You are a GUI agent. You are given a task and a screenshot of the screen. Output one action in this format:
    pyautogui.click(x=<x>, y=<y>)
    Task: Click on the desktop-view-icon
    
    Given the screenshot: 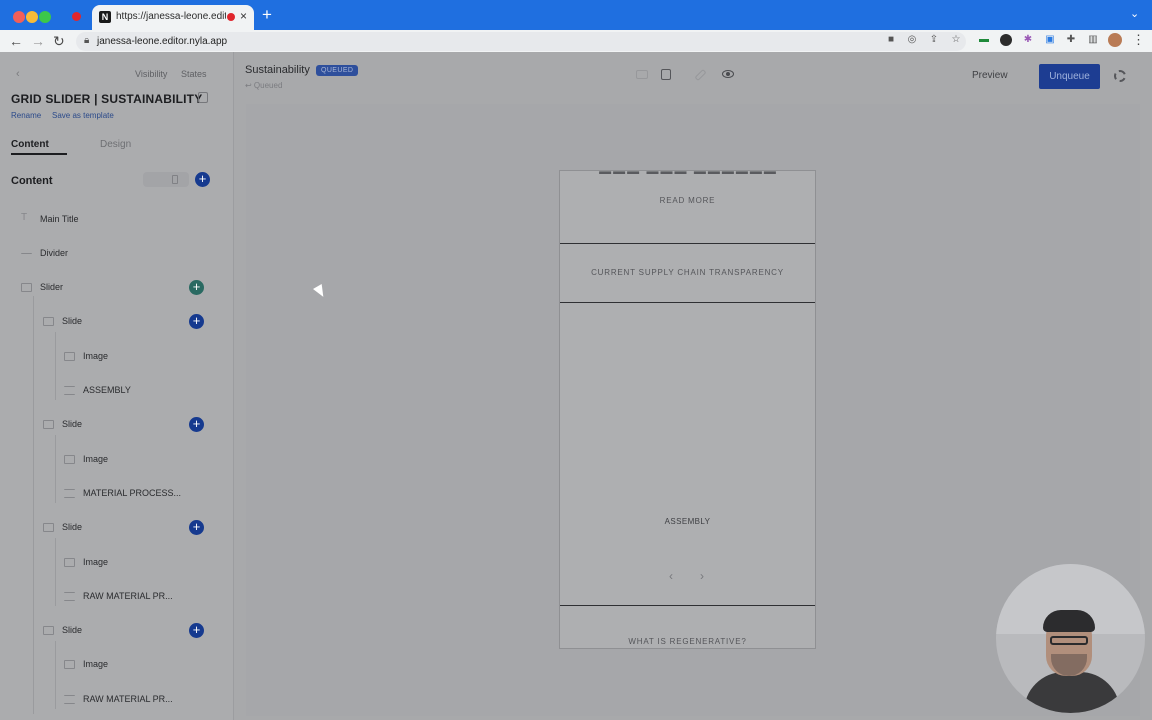 What is the action you would take?
    pyautogui.click(x=642, y=74)
    